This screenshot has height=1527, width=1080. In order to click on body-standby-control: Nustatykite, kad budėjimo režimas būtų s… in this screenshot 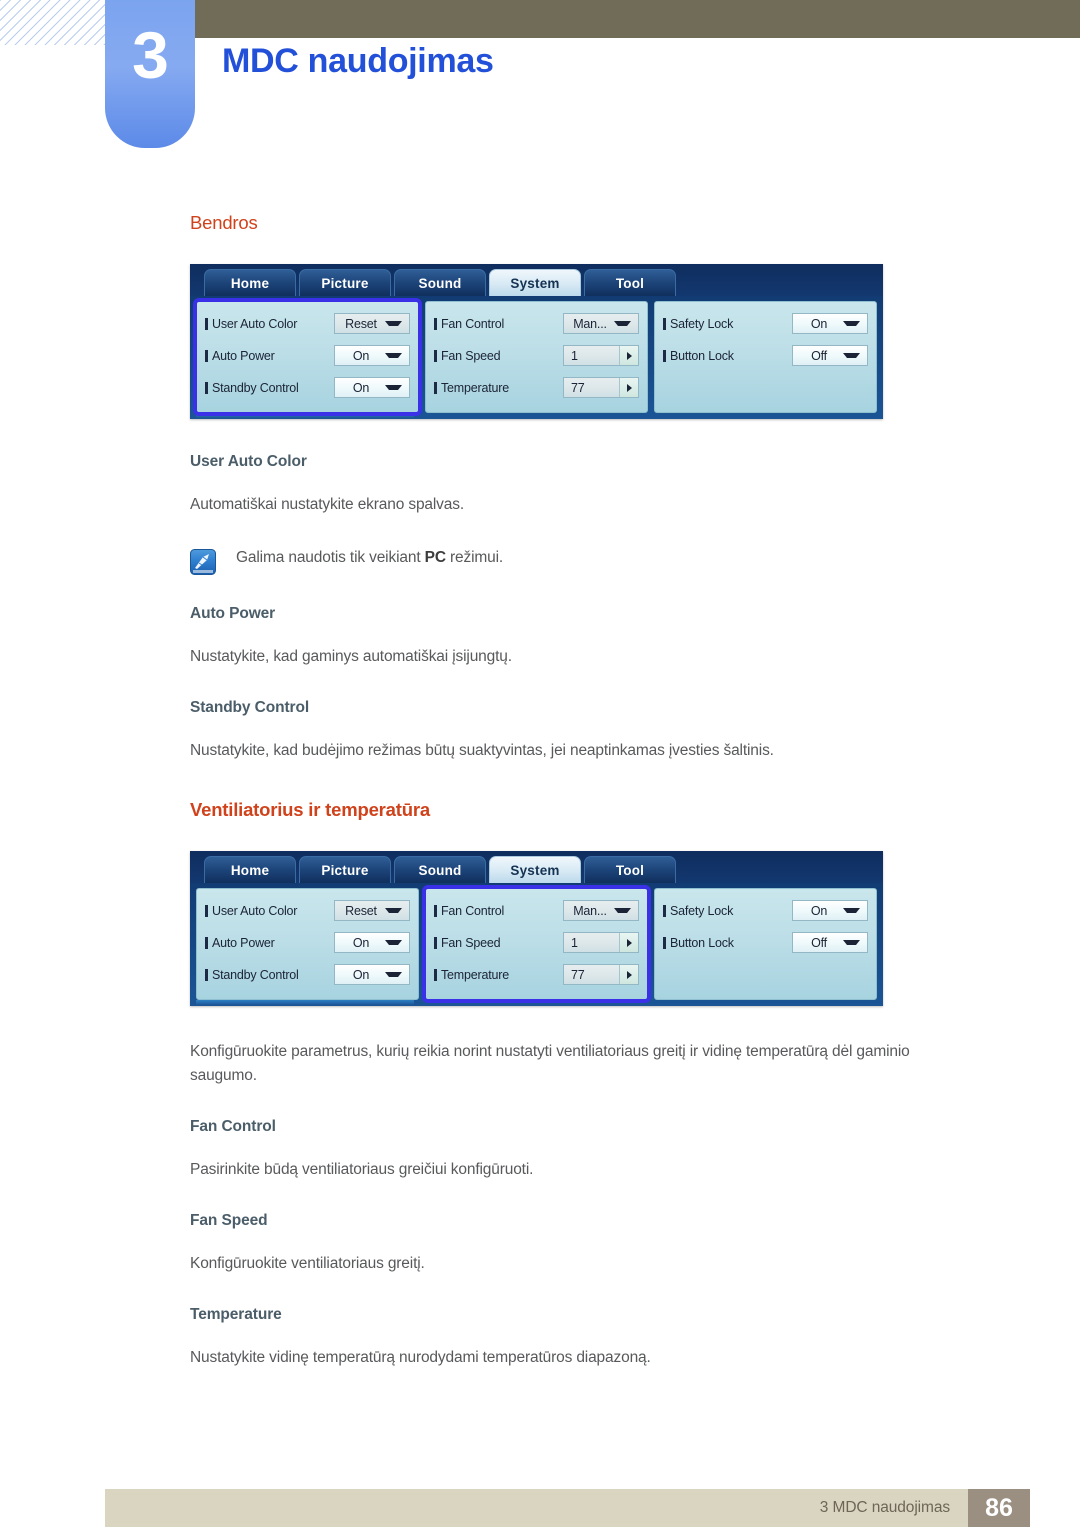, I will do `click(482, 751)`.